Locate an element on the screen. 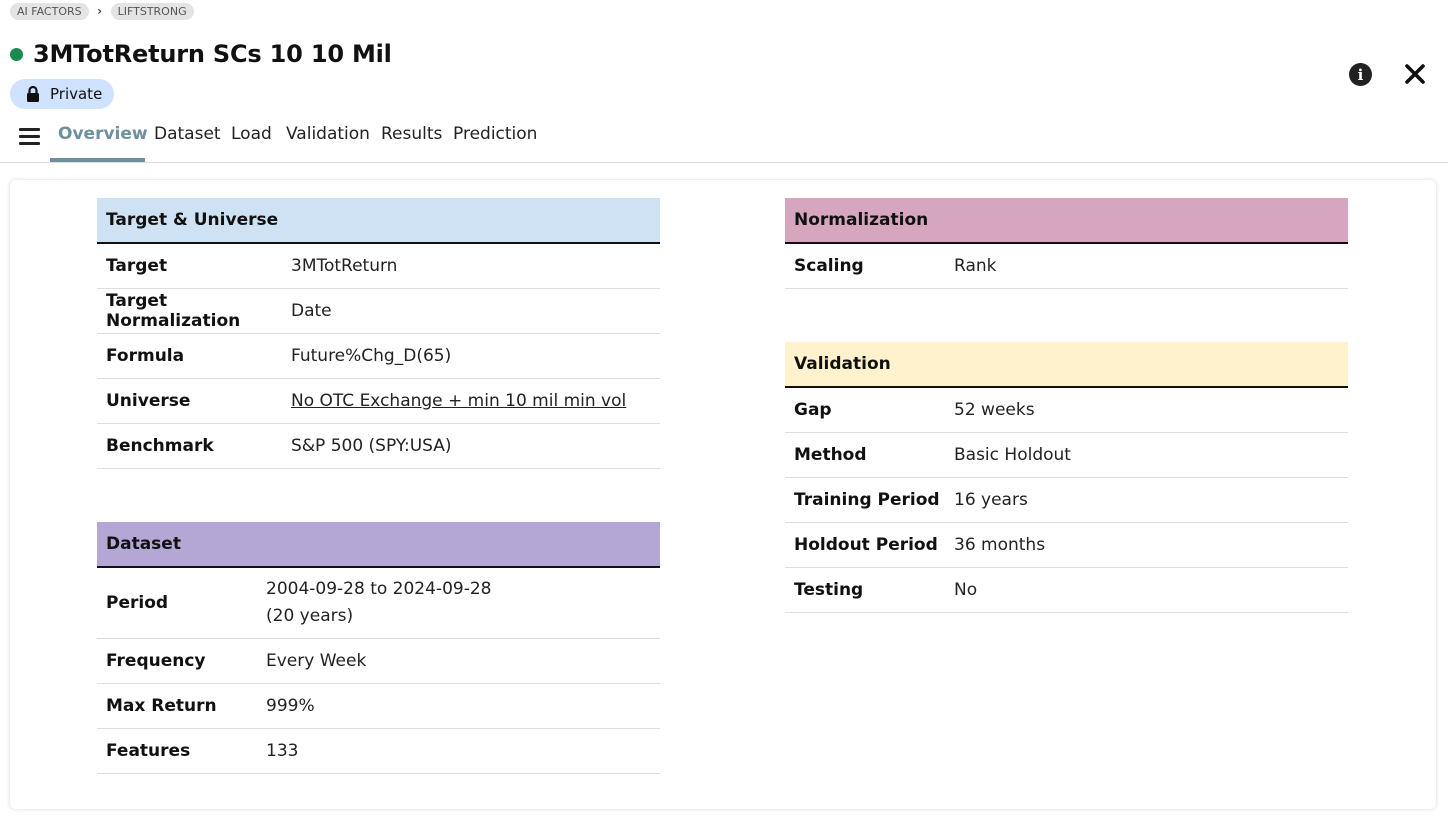  visibility-label: Private is located at coordinates (76, 94).